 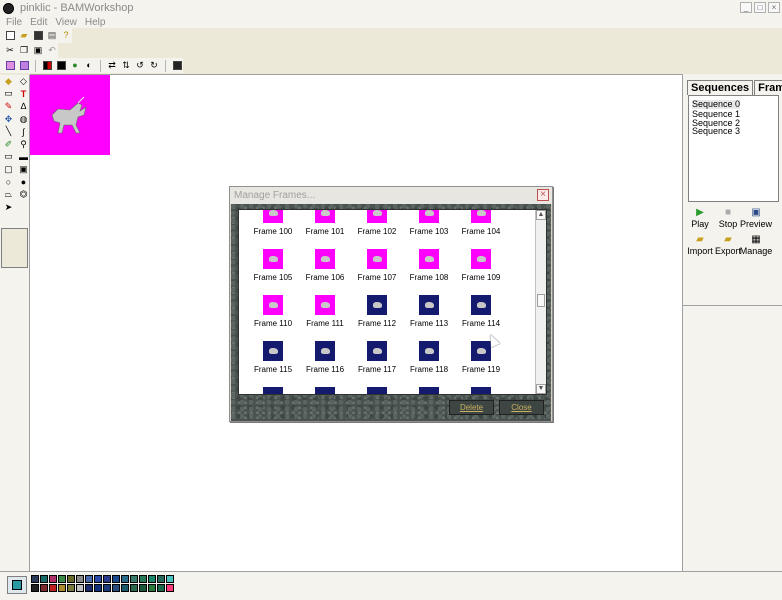 I want to click on filled-polygon-icon: ⏣, so click(x=23, y=194).